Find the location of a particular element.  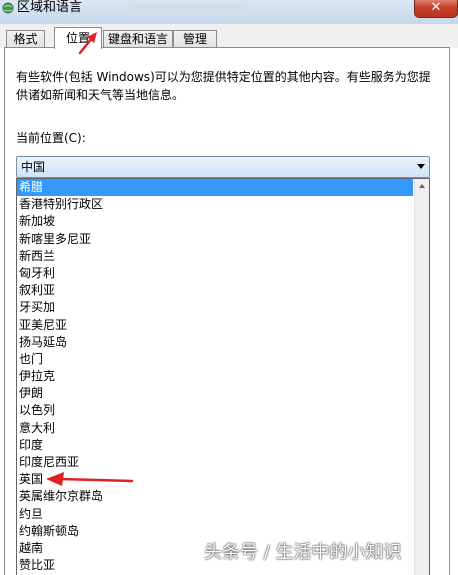

window-title: 区域和语言 is located at coordinates (50, 7).